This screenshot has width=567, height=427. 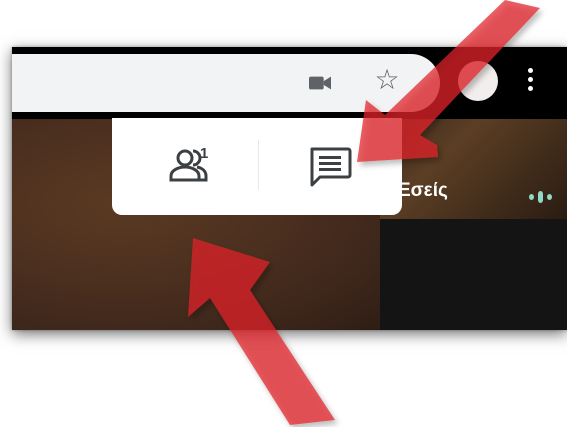 What do you see at coordinates (204, 153) in the screenshot?
I see `people-count-badge: 1` at bounding box center [204, 153].